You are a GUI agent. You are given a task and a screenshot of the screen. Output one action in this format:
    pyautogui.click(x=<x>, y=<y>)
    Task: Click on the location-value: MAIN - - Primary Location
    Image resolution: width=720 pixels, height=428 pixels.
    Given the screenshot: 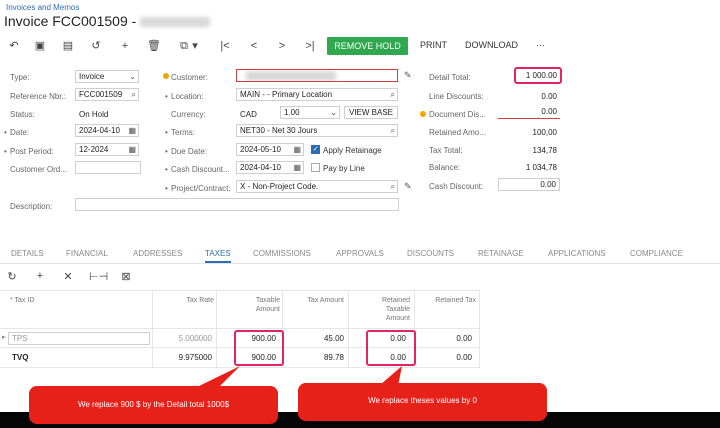 What is the action you would take?
    pyautogui.click(x=286, y=94)
    